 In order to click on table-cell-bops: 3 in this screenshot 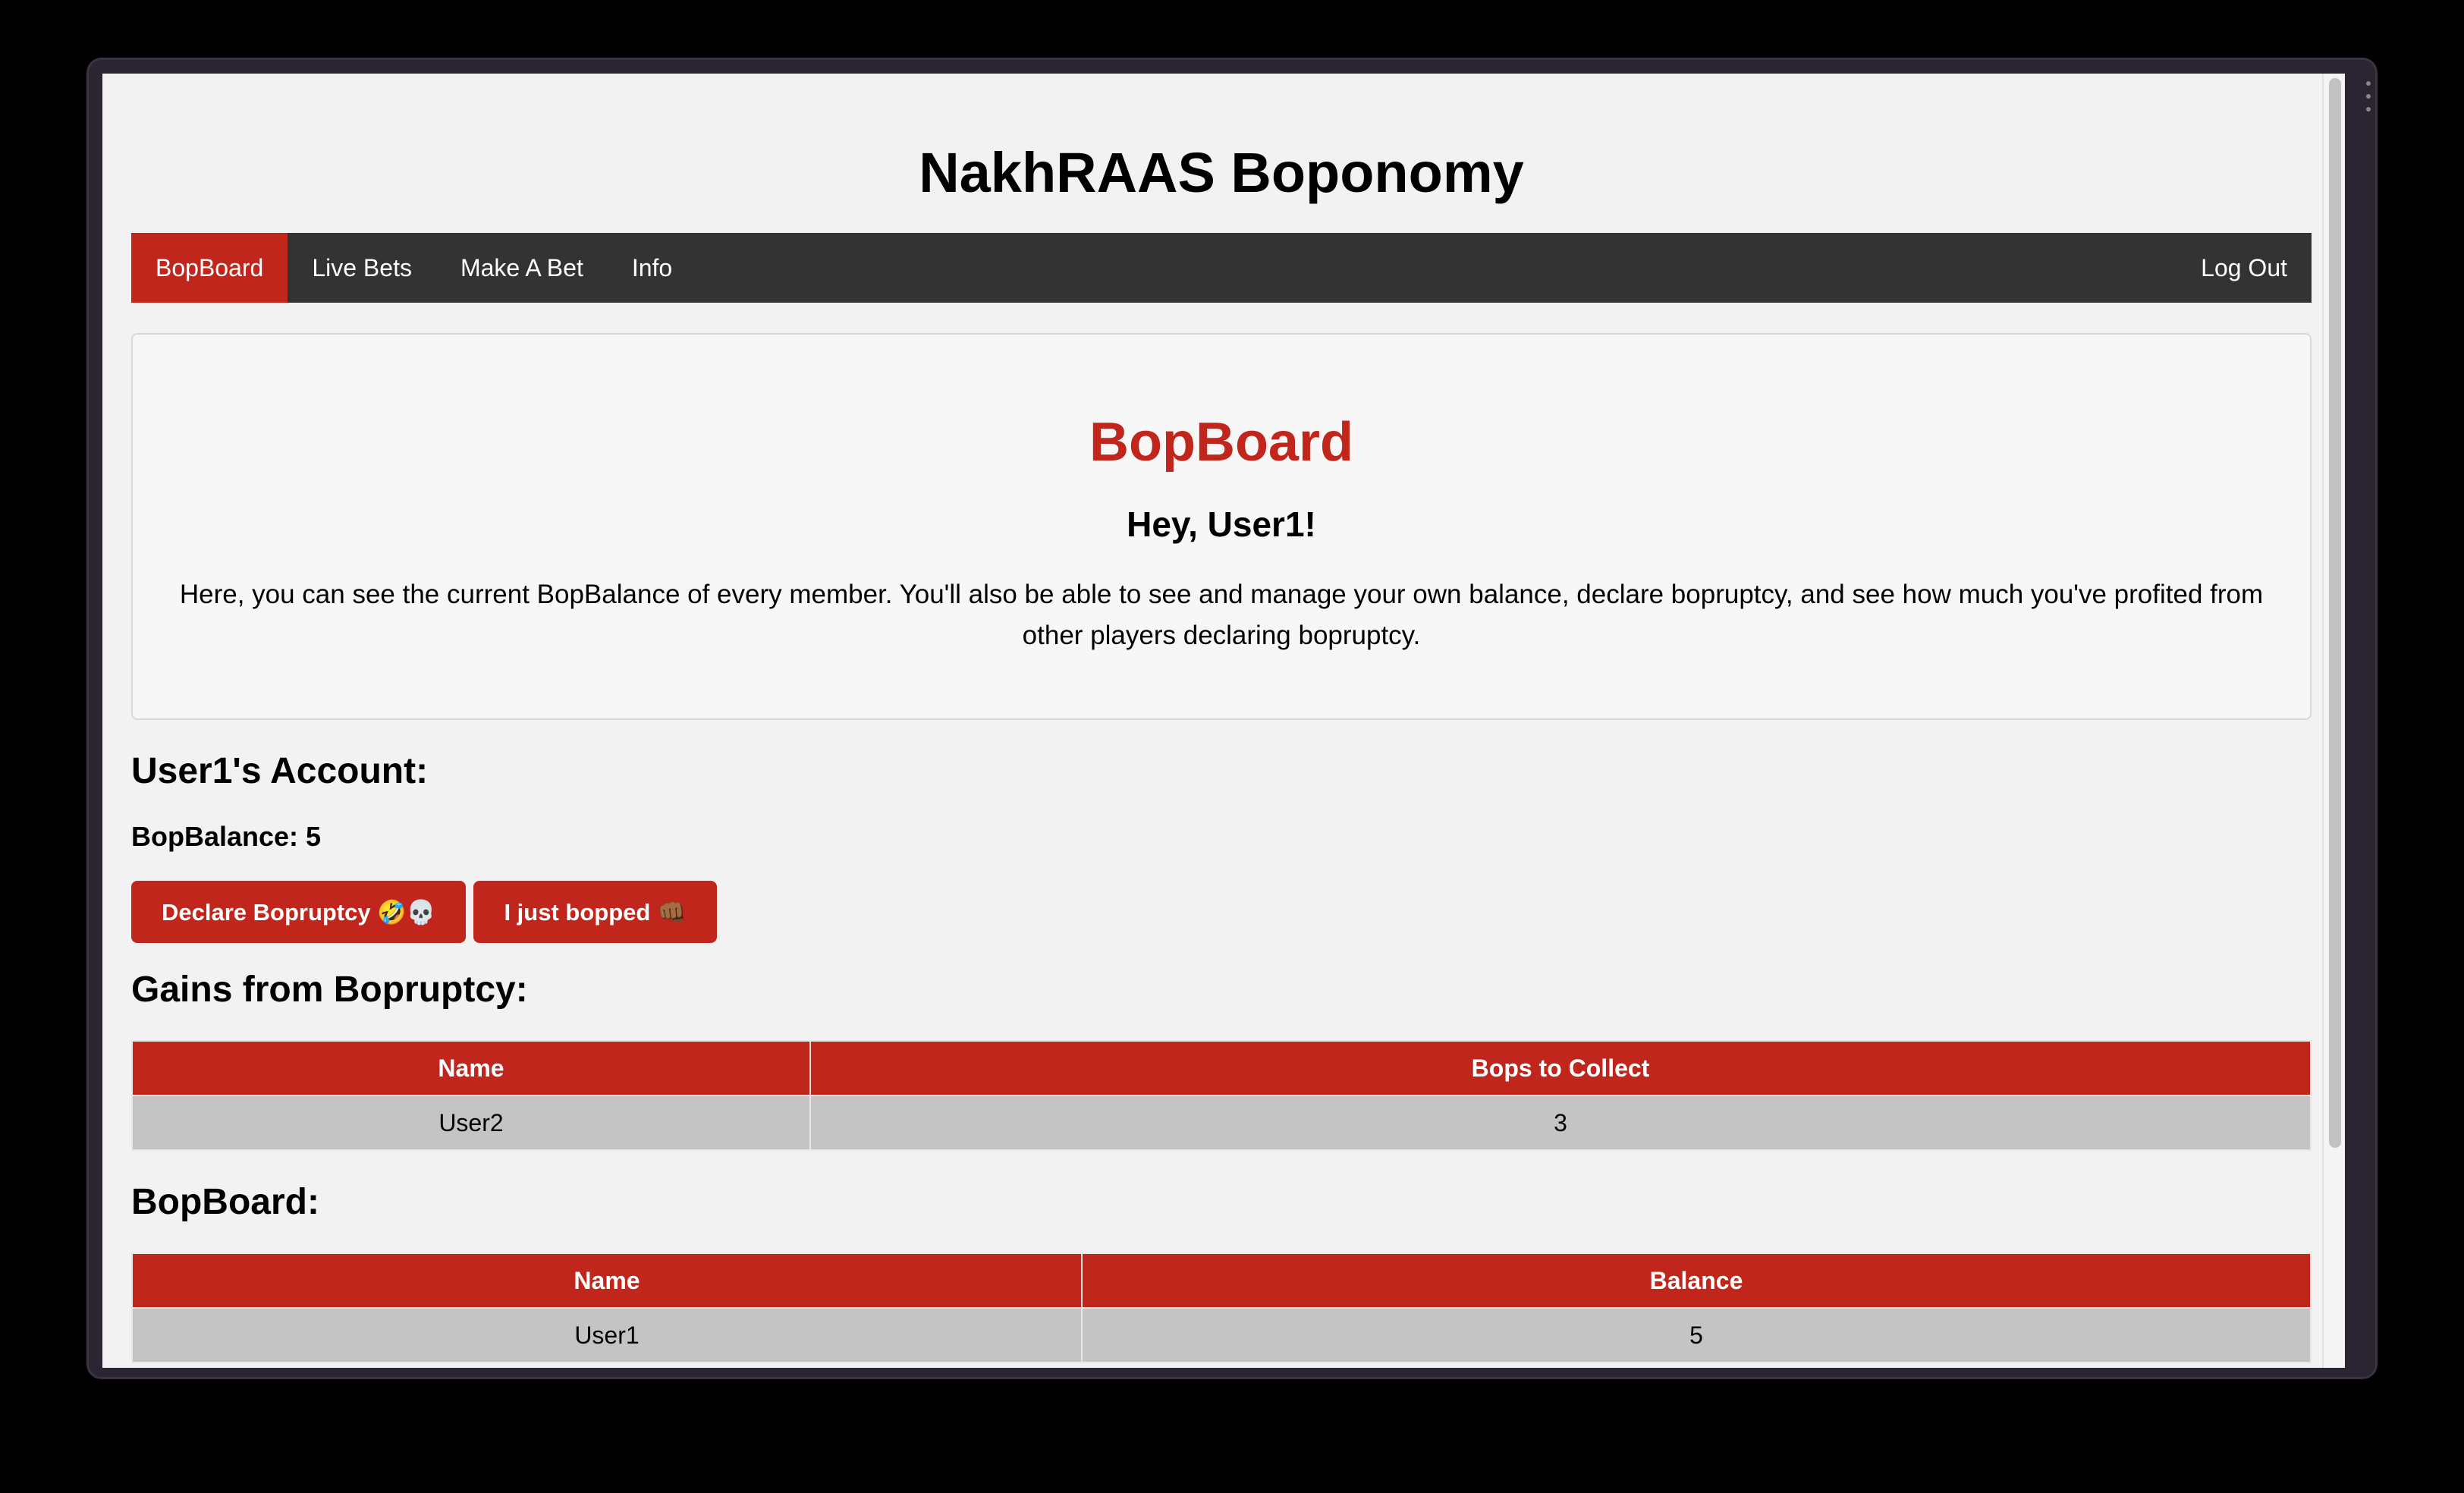, I will do `click(1560, 1123)`.